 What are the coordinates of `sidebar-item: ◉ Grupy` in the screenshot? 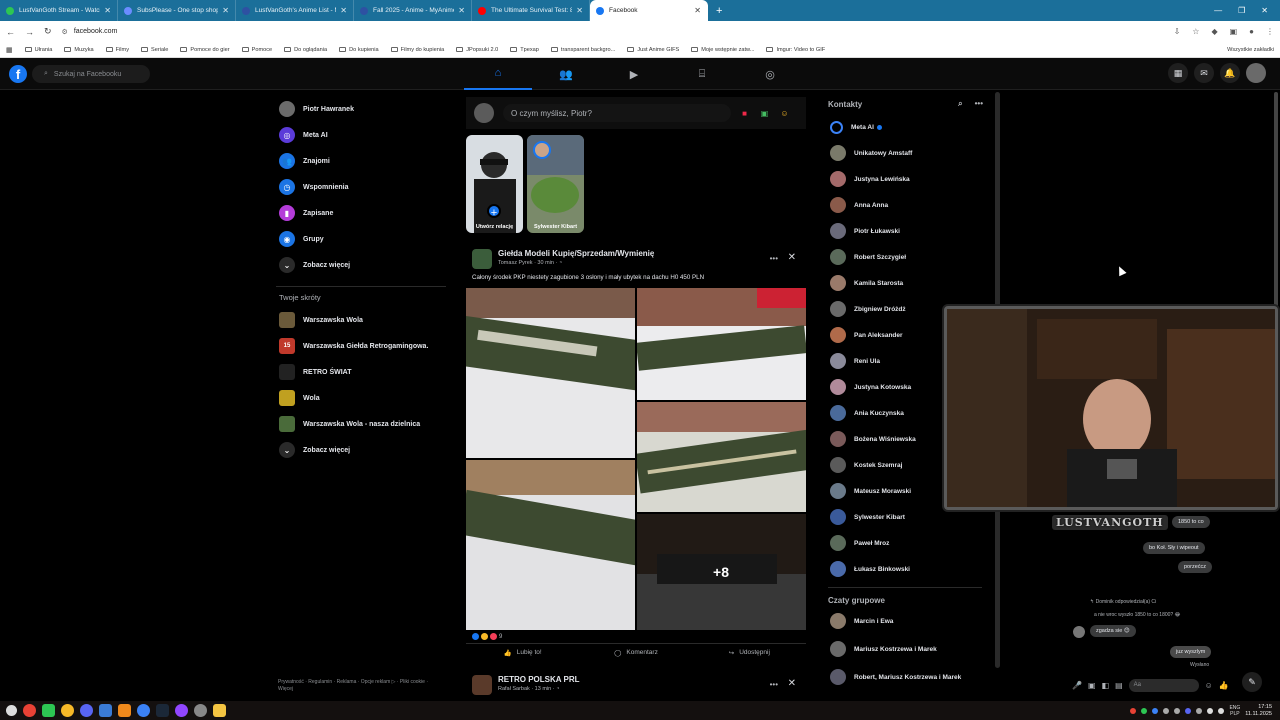 It's located at (361, 239).